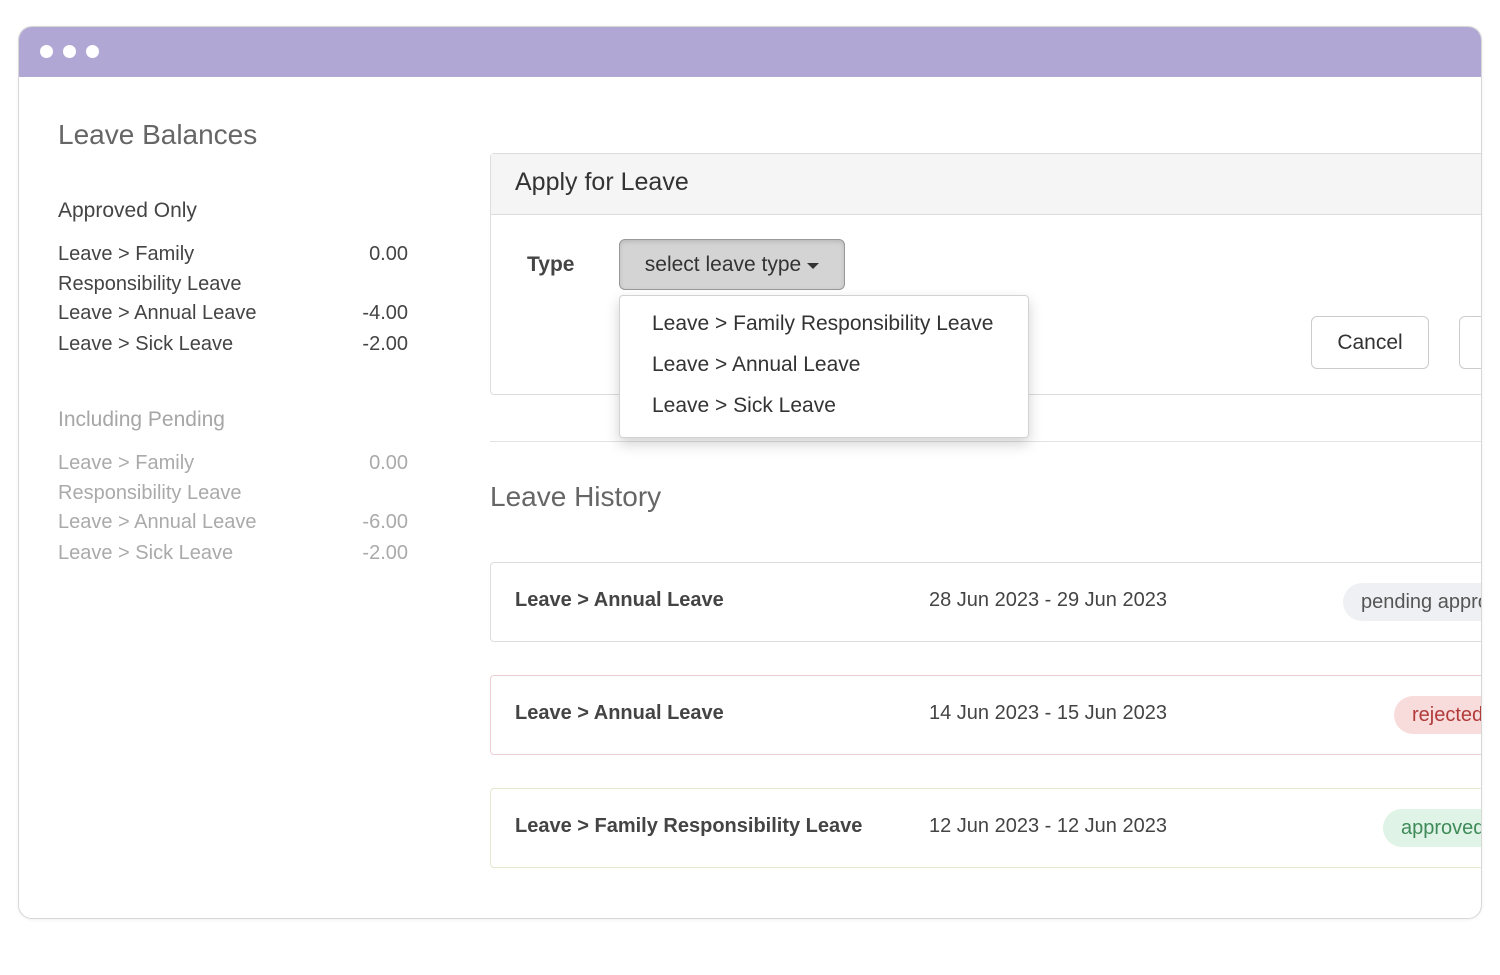 Image resolution: width=1500 pixels, height=975 pixels. Describe the element at coordinates (127, 210) in the screenshot. I see `approved-only-heading: Approved Only` at that location.